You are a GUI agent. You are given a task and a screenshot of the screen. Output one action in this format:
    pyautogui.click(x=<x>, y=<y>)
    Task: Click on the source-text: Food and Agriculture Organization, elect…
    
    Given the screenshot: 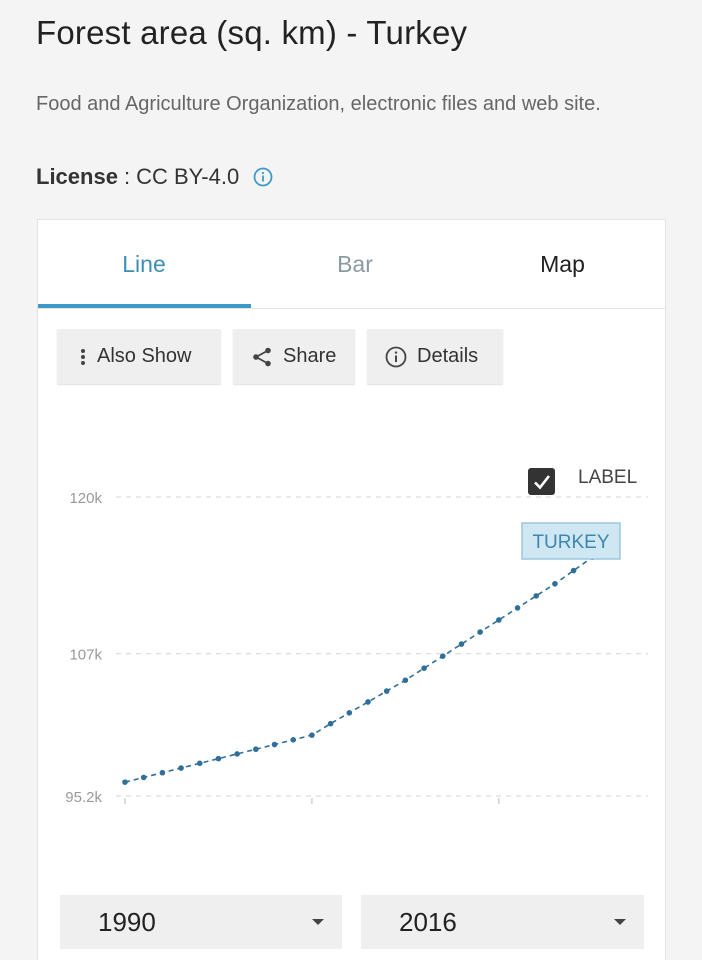 What is the action you would take?
    pyautogui.click(x=318, y=104)
    